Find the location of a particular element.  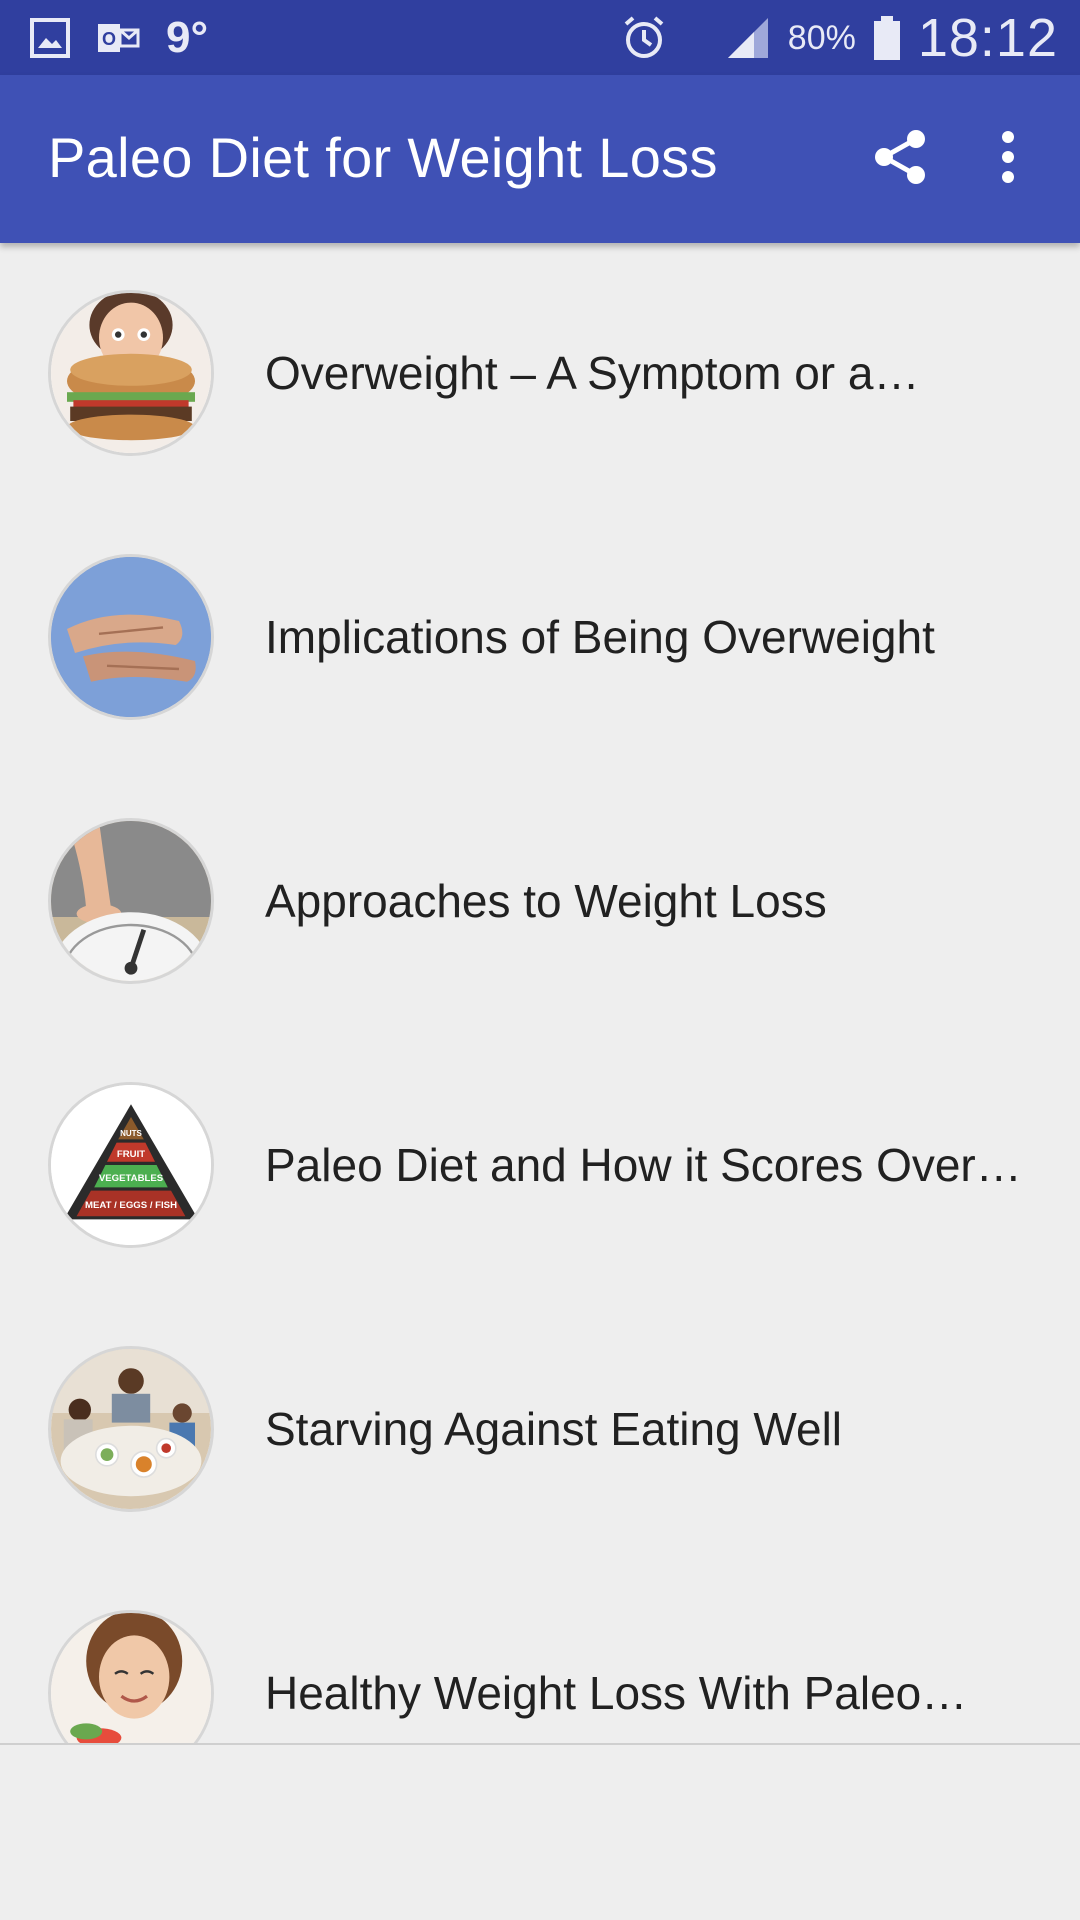

list-item-label: Starving Against Eating Well is located at coordinates (554, 1429).